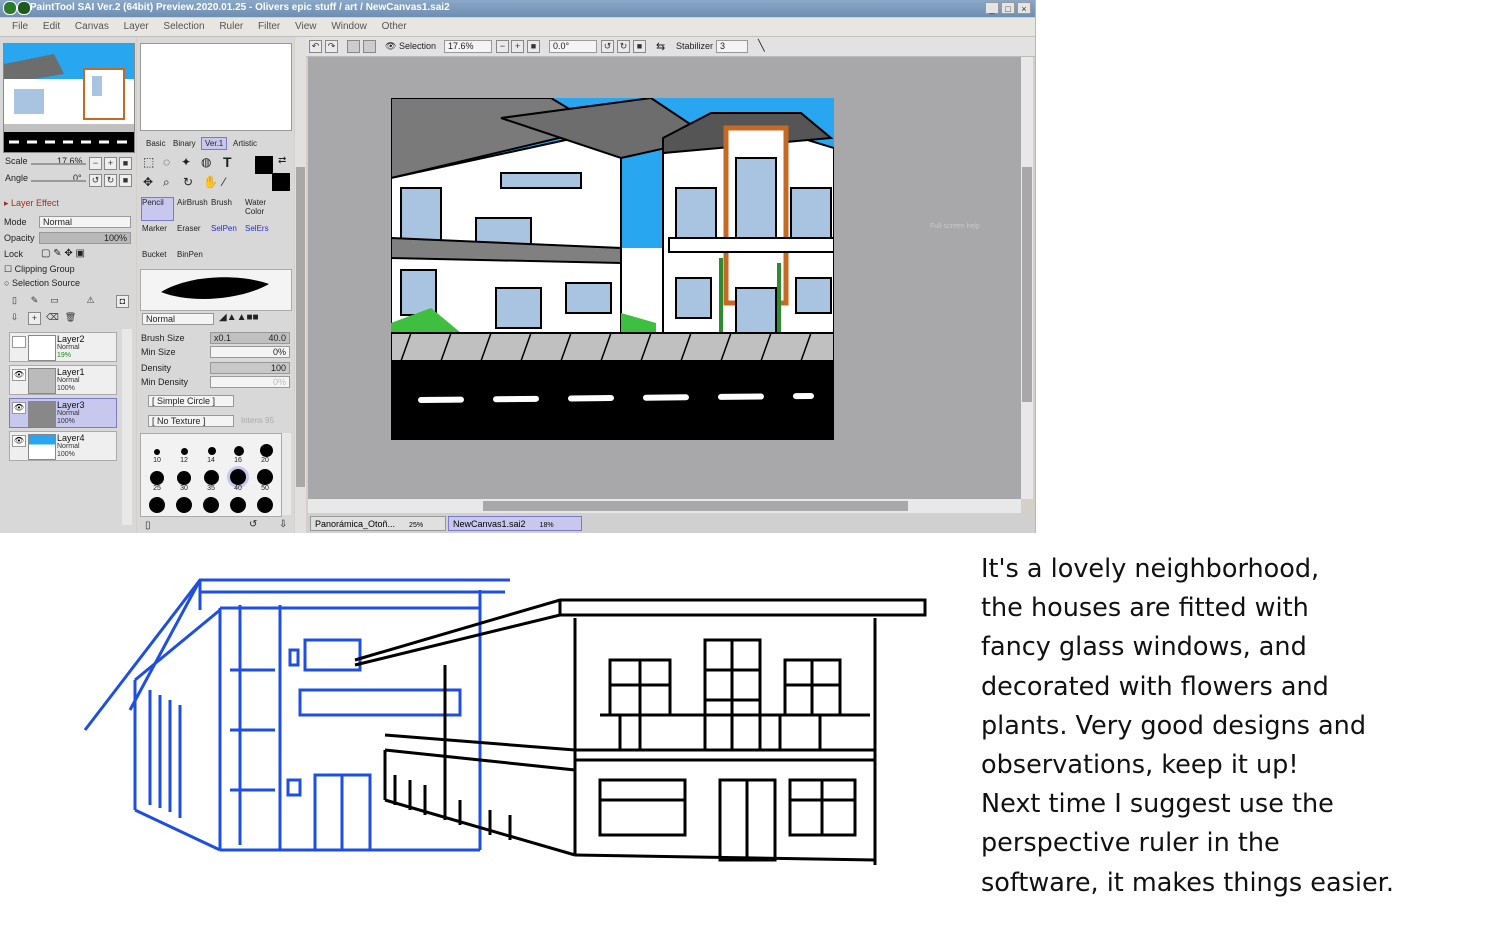 Image resolution: width=1500 pixels, height=938 pixels. Describe the element at coordinates (148, 525) in the screenshot. I see `tool-settings-icon: ▯` at that location.